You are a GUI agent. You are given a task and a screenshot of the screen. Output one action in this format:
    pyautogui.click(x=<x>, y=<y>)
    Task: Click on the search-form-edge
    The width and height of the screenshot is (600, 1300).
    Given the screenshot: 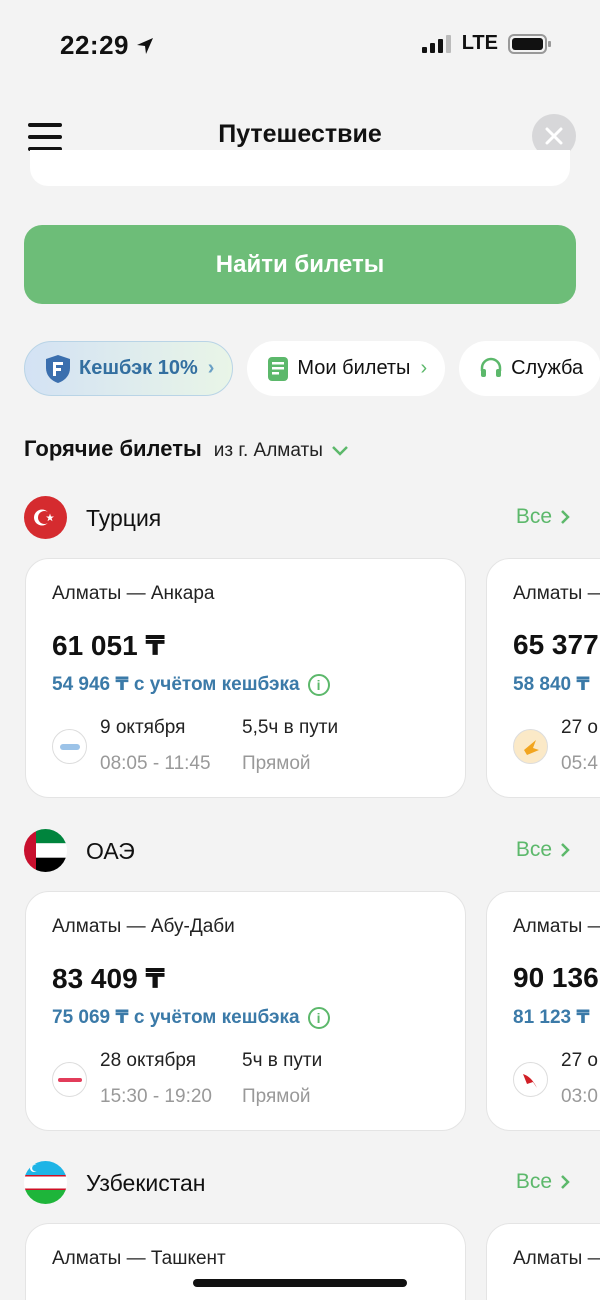 What is the action you would take?
    pyautogui.click(x=300, y=168)
    